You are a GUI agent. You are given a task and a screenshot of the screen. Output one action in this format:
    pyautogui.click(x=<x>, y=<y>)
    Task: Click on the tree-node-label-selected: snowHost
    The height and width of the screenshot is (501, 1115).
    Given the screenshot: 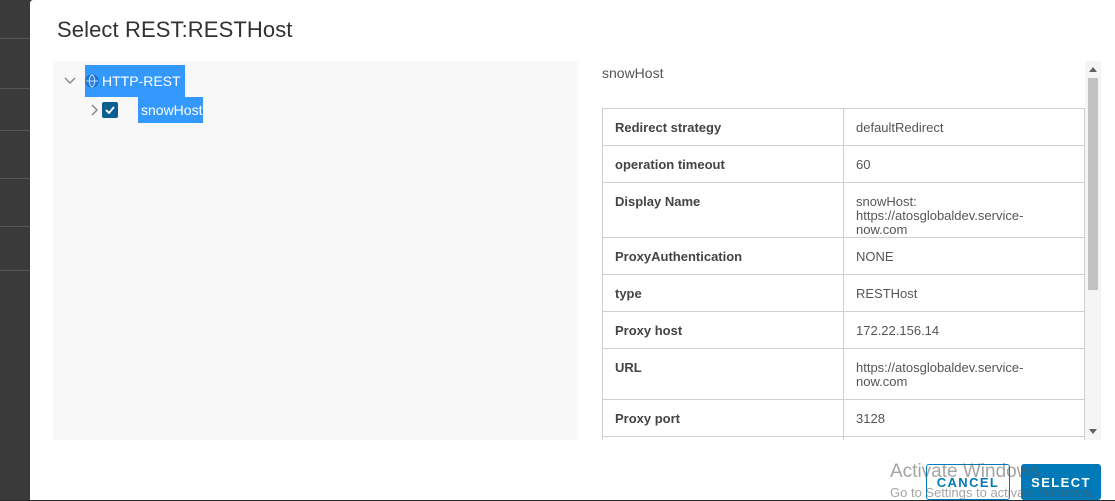 What is the action you would take?
    pyautogui.click(x=171, y=110)
    